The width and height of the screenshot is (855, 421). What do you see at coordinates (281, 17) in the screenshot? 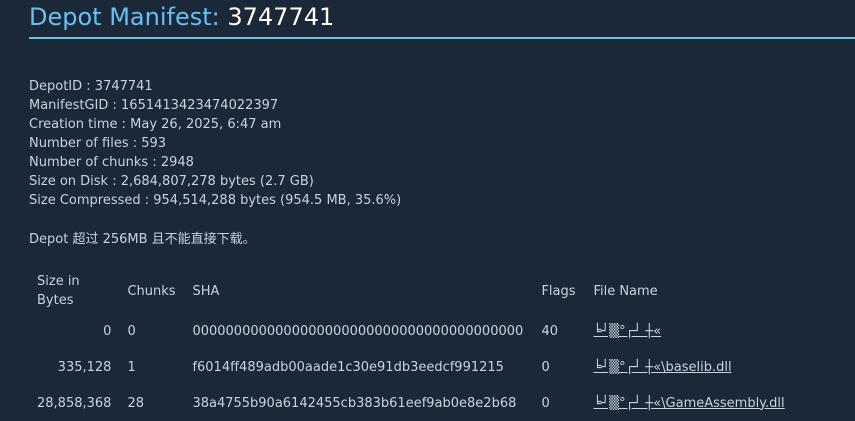
I see `page-title-id: 3747741` at bounding box center [281, 17].